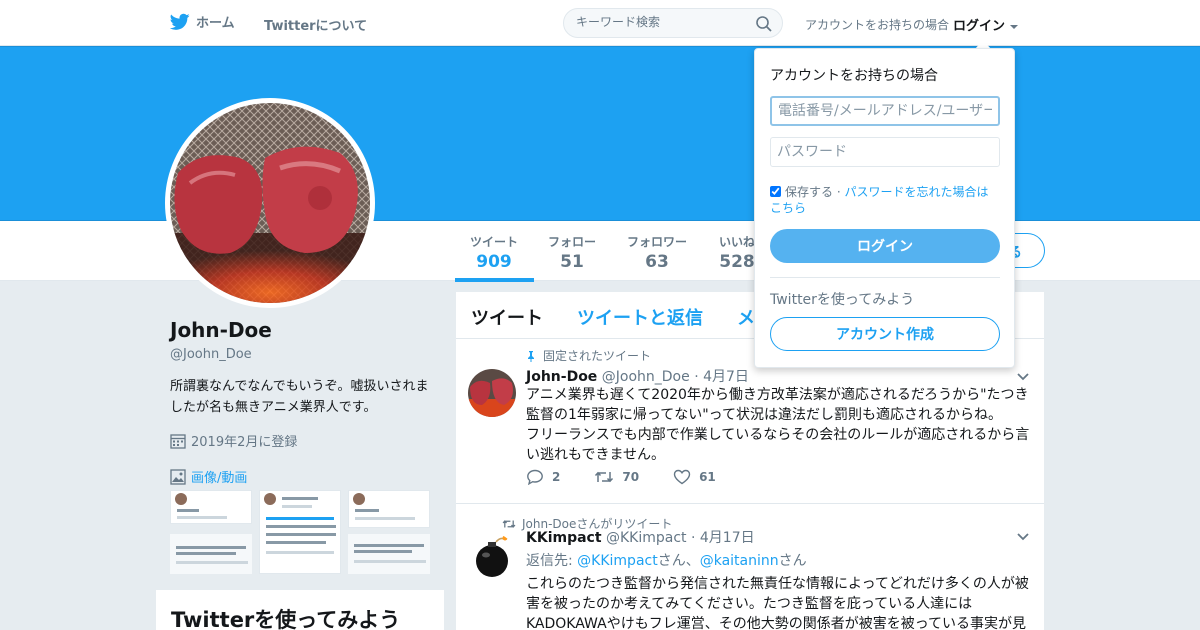 The image size is (1200, 630). Describe the element at coordinates (764, 415) in the screenshot. I see `tweet-text-line: 監督の1年弱家に帰ってない"って状況は違法だし罰則も適応されるからね。` at that location.